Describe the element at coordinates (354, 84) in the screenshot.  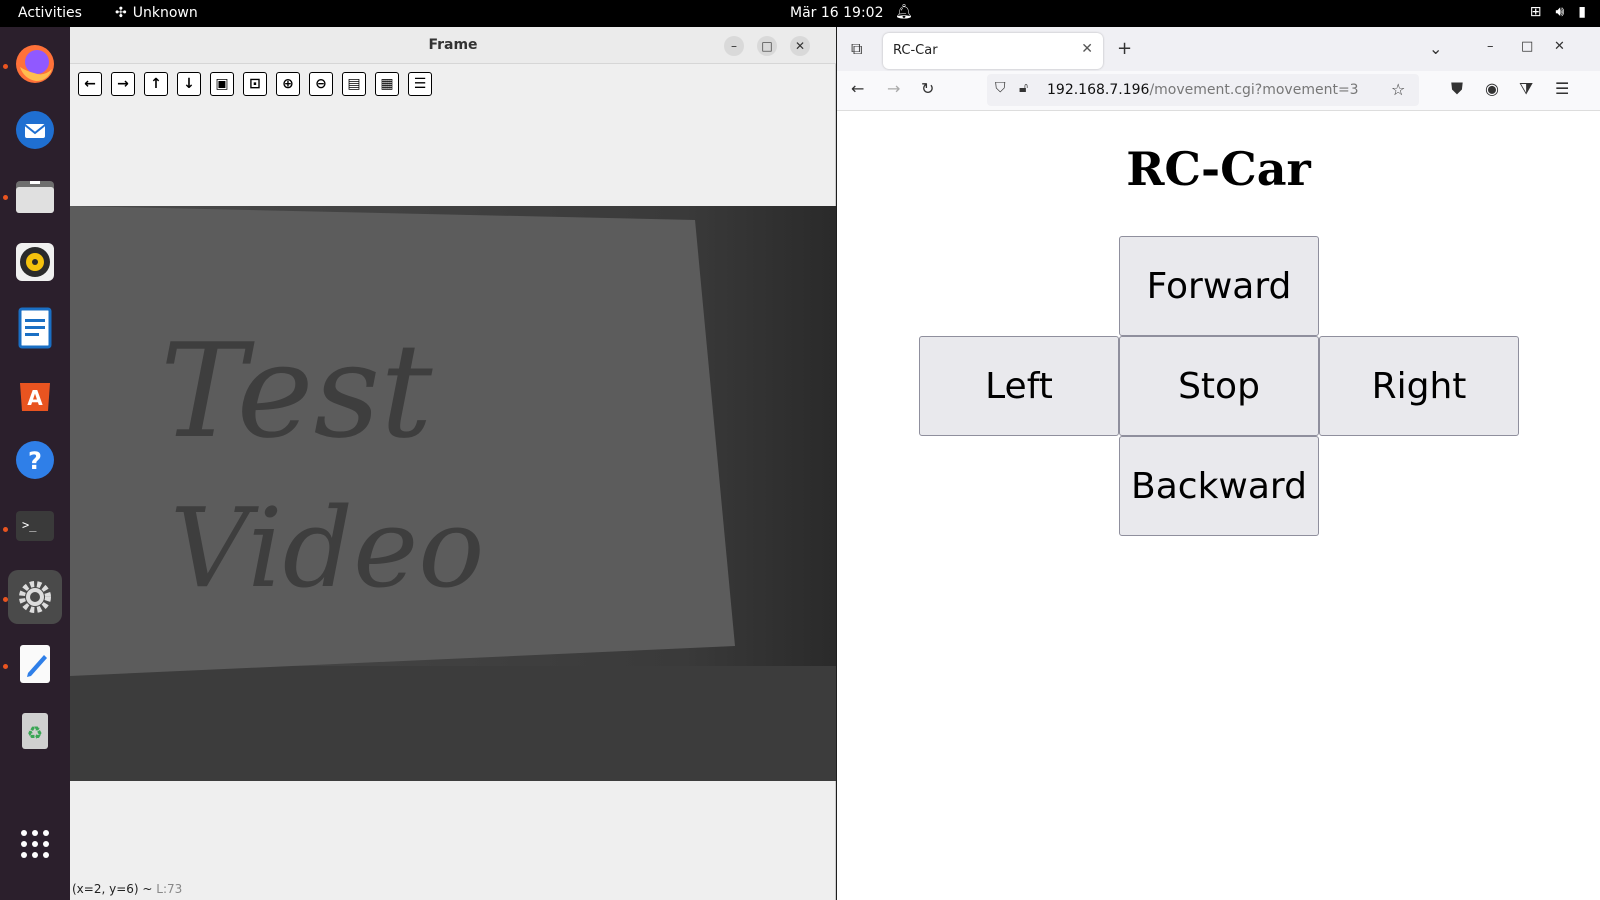
I see `save-icon: ▤` at that location.